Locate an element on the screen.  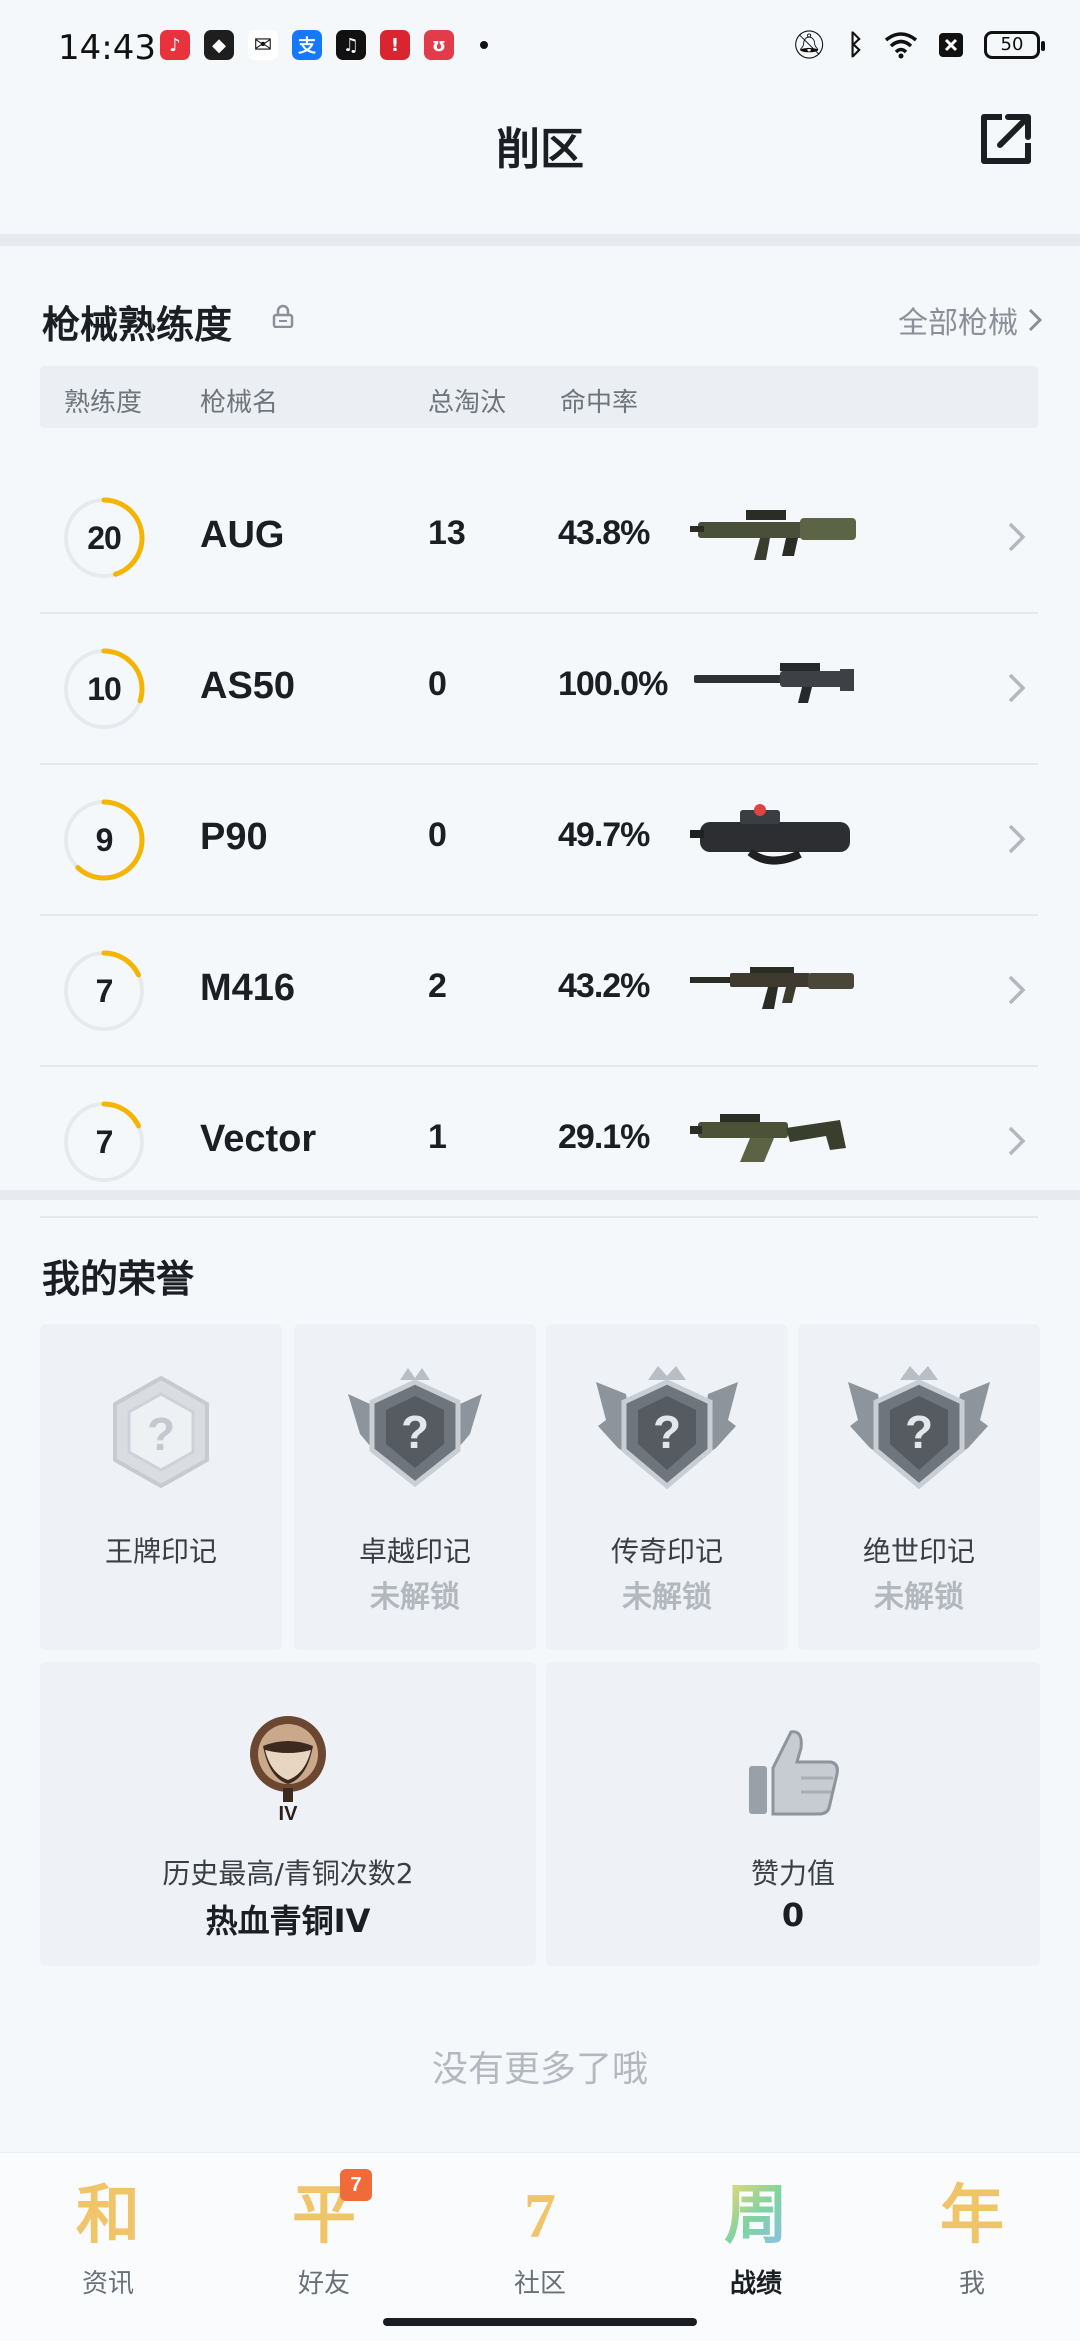
all-weapons-link: 全部枪械 is located at coordinates (970, 320).